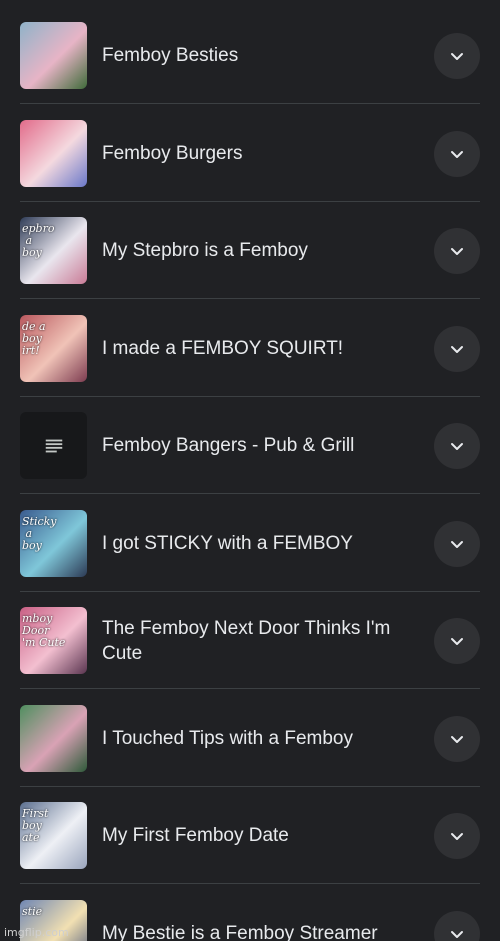  I want to click on document-icon, so click(53, 445).